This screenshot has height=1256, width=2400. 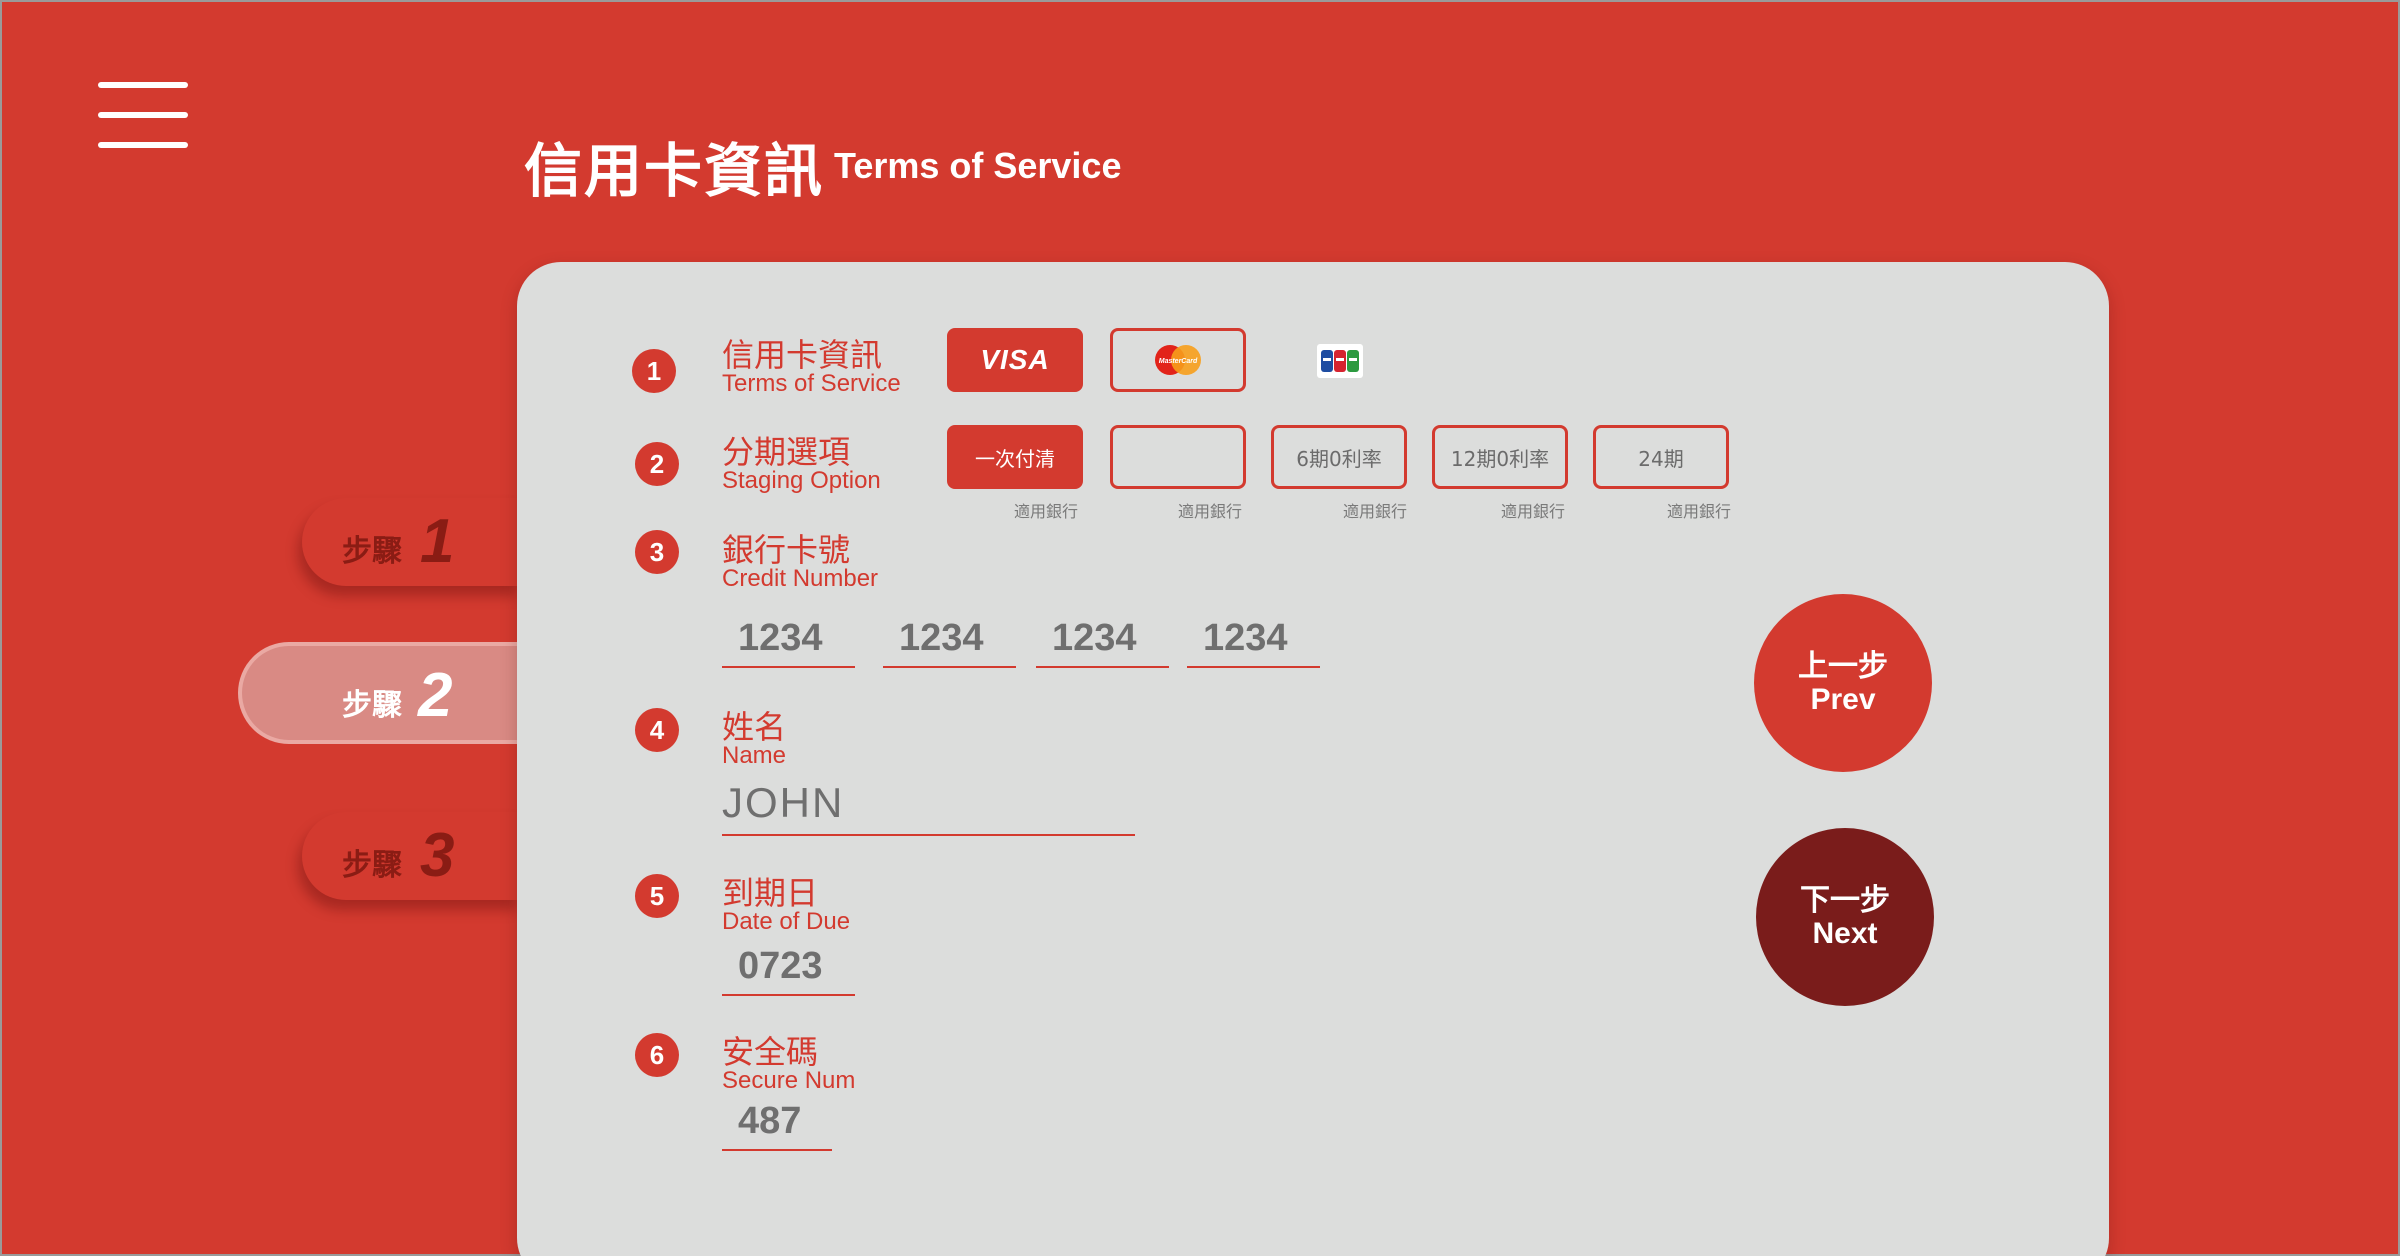 I want to click on row-number-badge: 6, so click(x=657, y=1055).